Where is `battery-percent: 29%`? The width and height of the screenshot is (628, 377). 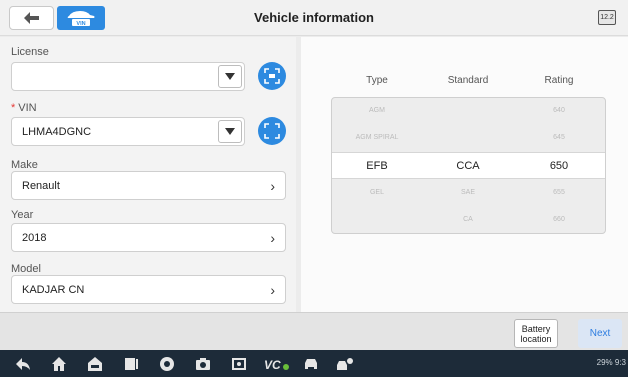
battery-percent: 29% is located at coordinates (604, 362).